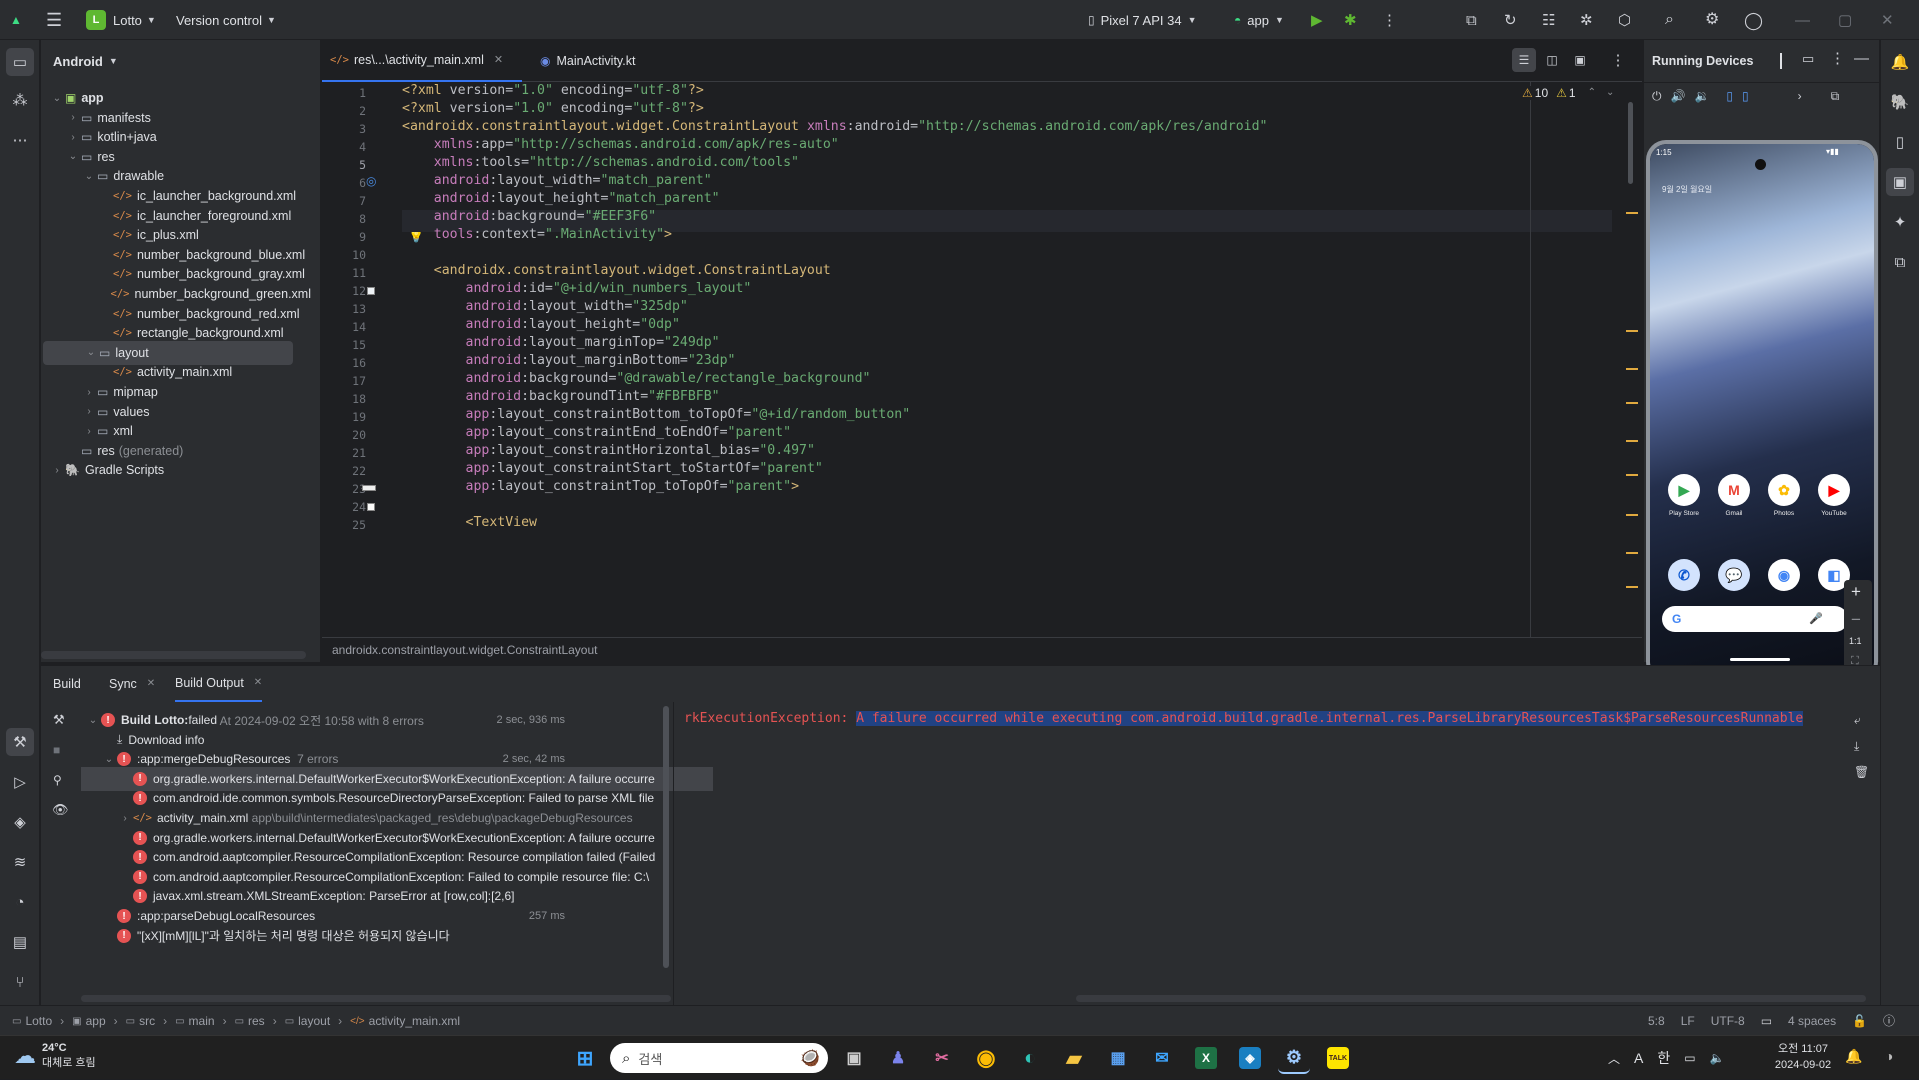  What do you see at coordinates (1592, 93) in the screenshot?
I see `chevron-up-icon: ⌃` at bounding box center [1592, 93].